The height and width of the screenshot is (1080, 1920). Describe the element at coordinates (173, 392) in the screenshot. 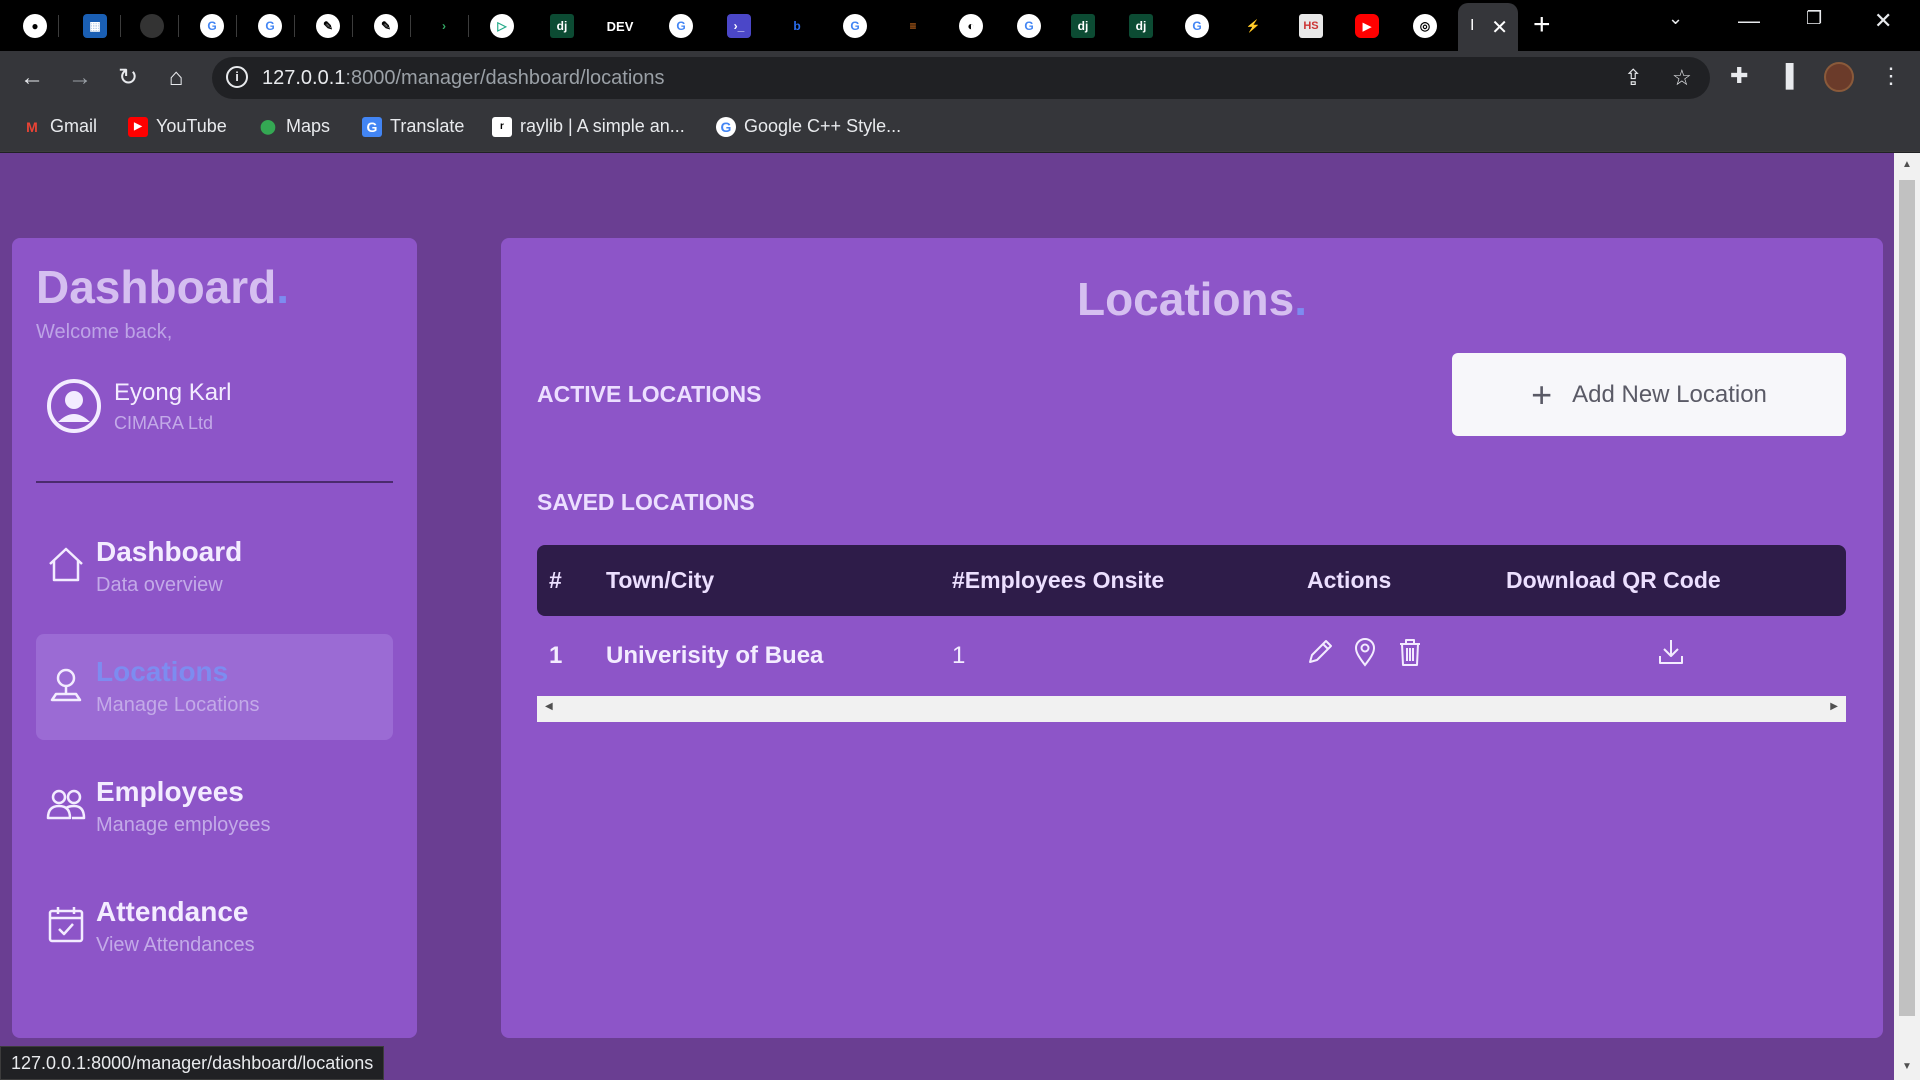

I see `user-name: Eyong Karl` at that location.